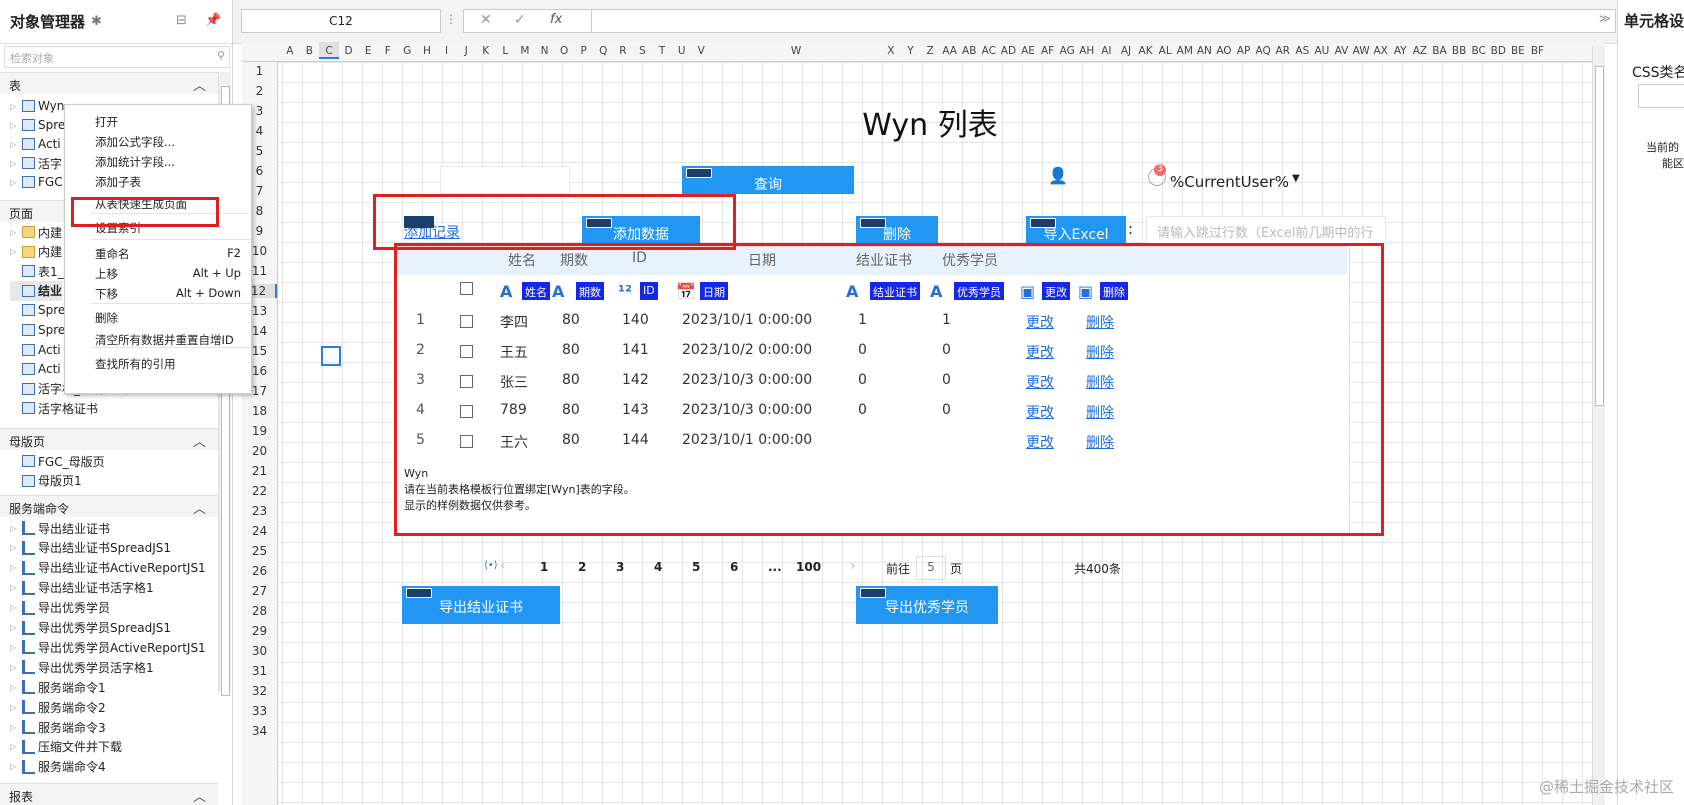 The height and width of the screenshot is (805, 1684). What do you see at coordinates (158, 121) in the screenshot?
I see `context-menu-item: 打开` at bounding box center [158, 121].